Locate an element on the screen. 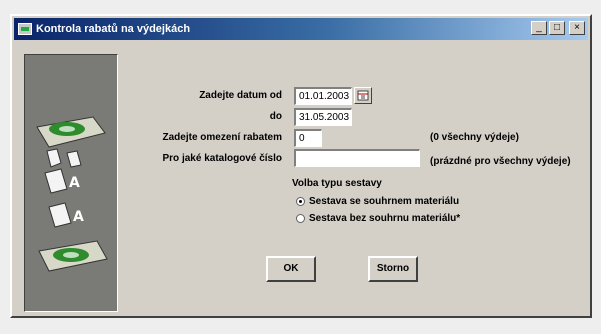  option-with-summary-label: Sestava se souhrnem materiálu is located at coordinates (384, 201).